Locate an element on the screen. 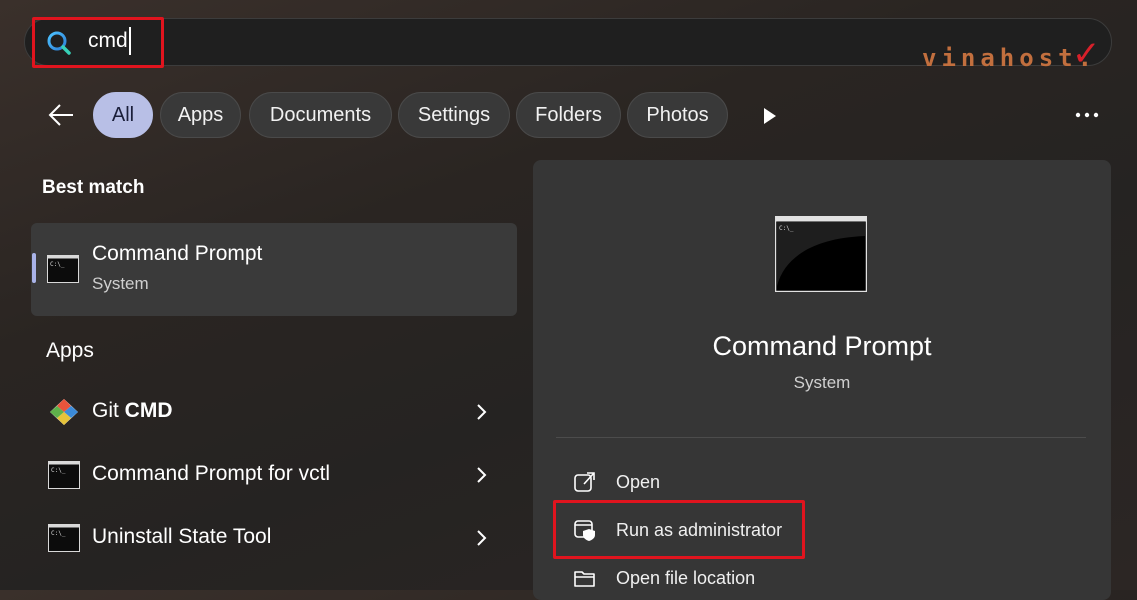 Image resolution: width=1137 pixels, height=600 pixels. highlight-box-search is located at coordinates (98, 42).